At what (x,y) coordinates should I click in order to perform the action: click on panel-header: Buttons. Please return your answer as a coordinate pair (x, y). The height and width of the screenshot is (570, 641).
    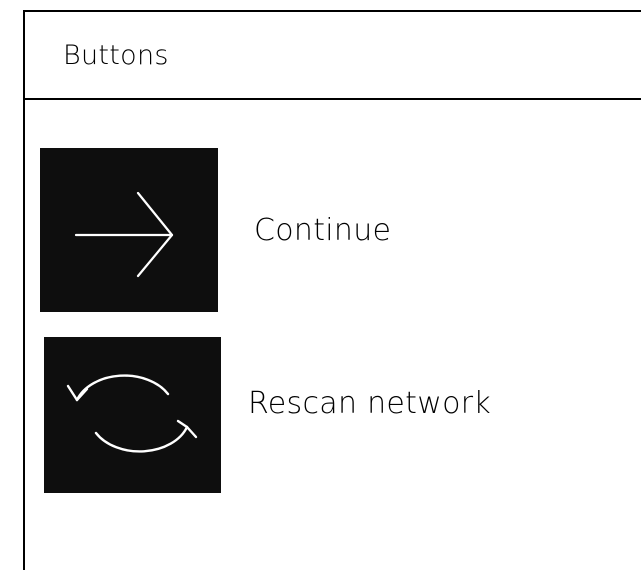
    Looking at the image, I should click on (333, 56).